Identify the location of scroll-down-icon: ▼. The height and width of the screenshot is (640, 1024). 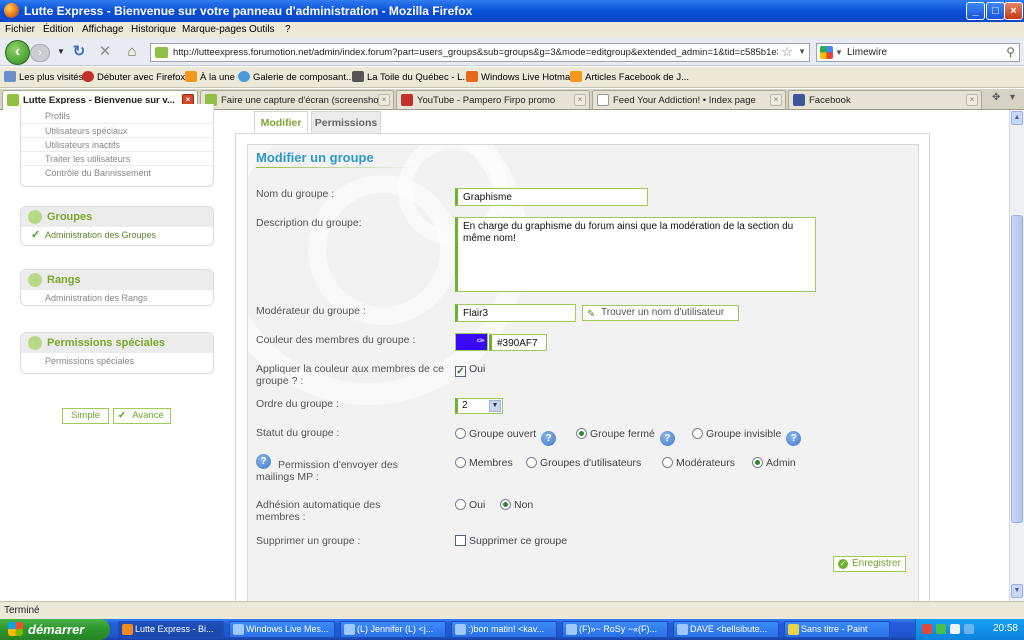
(1017, 591).